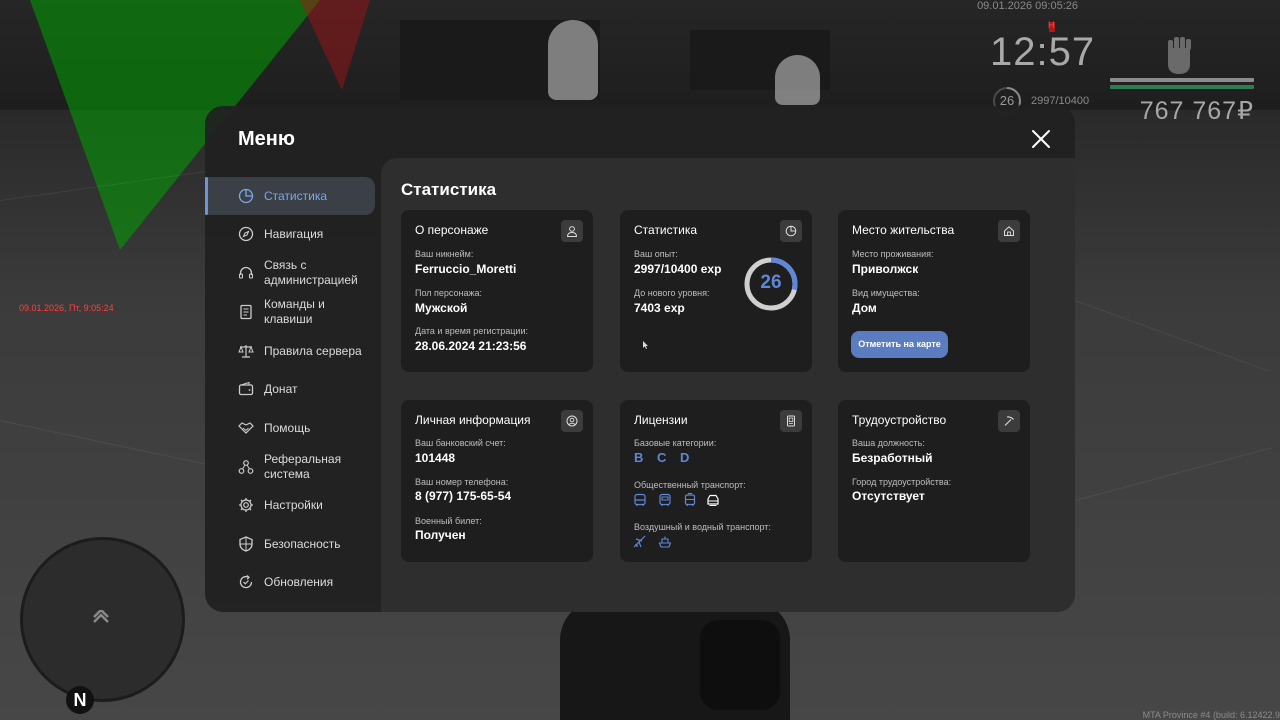 This screenshot has width=1280, height=720. What do you see at coordinates (303, 466) in the screenshot?
I see `sidebar-item-label: Реферальная система` at bounding box center [303, 466].